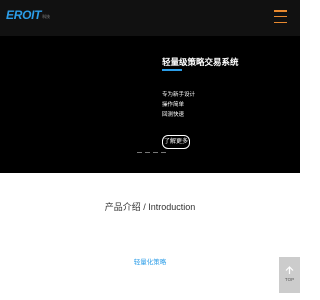  What do you see at coordinates (173, 115) in the screenshot?
I see `hero-feature-item: 回测快速` at bounding box center [173, 115].